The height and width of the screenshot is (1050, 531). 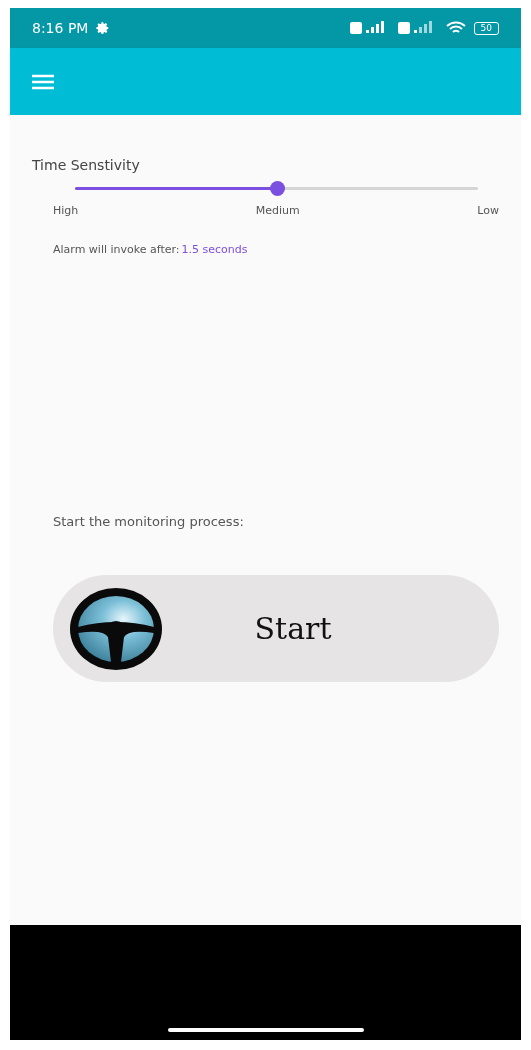 I want to click on gear-icon, so click(x=103, y=28).